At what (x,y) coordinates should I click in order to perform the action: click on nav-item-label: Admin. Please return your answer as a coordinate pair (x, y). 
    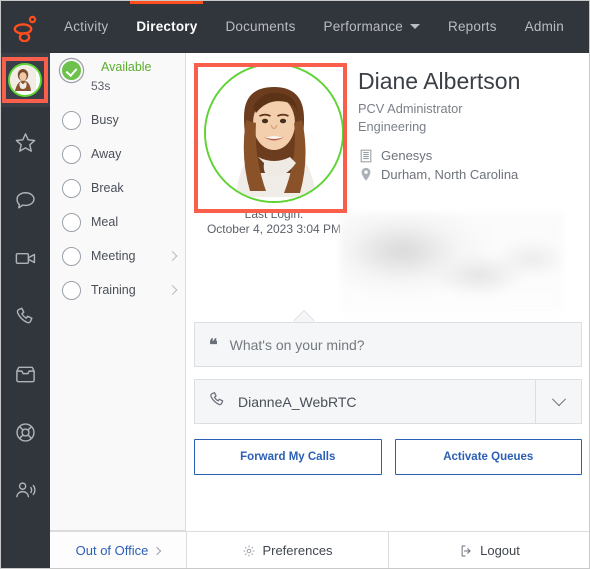
    Looking at the image, I should click on (544, 26).